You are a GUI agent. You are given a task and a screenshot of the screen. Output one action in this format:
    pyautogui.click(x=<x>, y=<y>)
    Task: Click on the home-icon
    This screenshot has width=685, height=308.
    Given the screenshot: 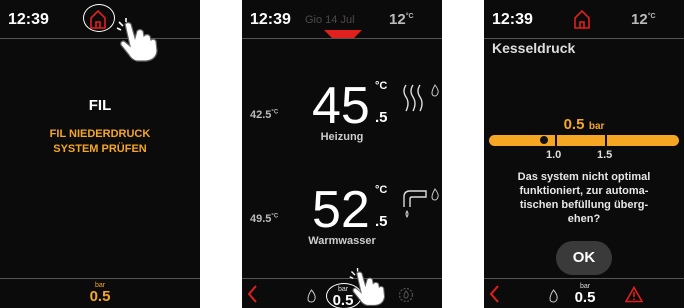 What is the action you would take?
    pyautogui.click(x=582, y=19)
    